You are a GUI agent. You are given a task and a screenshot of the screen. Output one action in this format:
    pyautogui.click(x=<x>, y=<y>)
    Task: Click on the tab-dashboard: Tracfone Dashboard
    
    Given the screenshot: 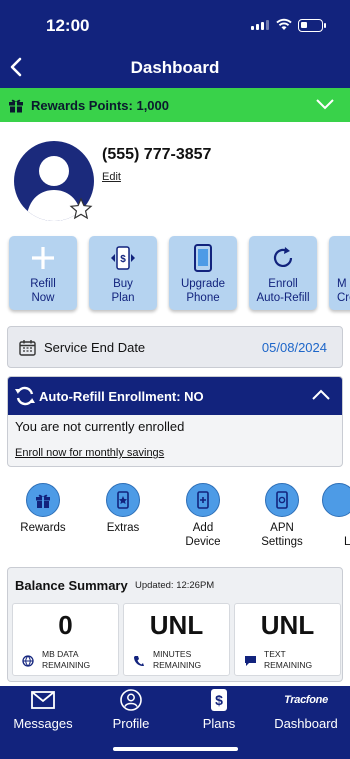 What is the action you would take?
    pyautogui.click(x=306, y=709)
    